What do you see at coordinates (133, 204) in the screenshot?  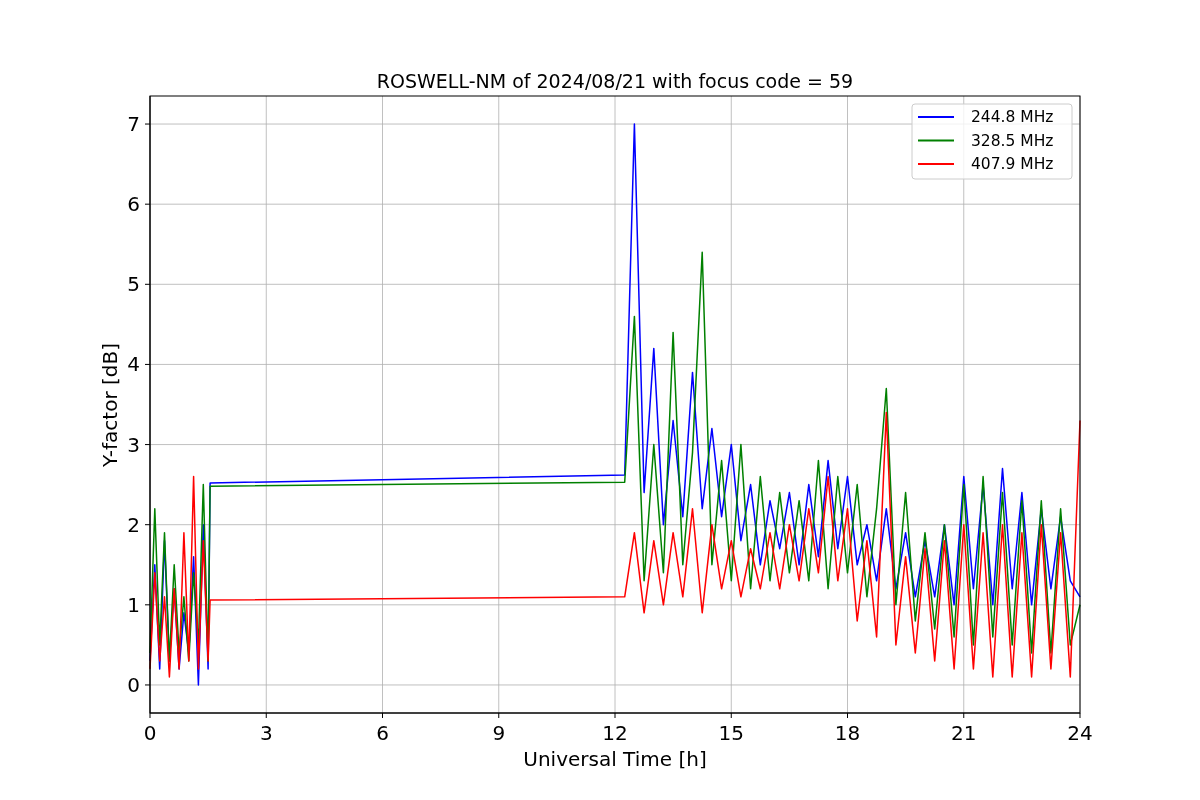 I see `y-tick-label: 6` at bounding box center [133, 204].